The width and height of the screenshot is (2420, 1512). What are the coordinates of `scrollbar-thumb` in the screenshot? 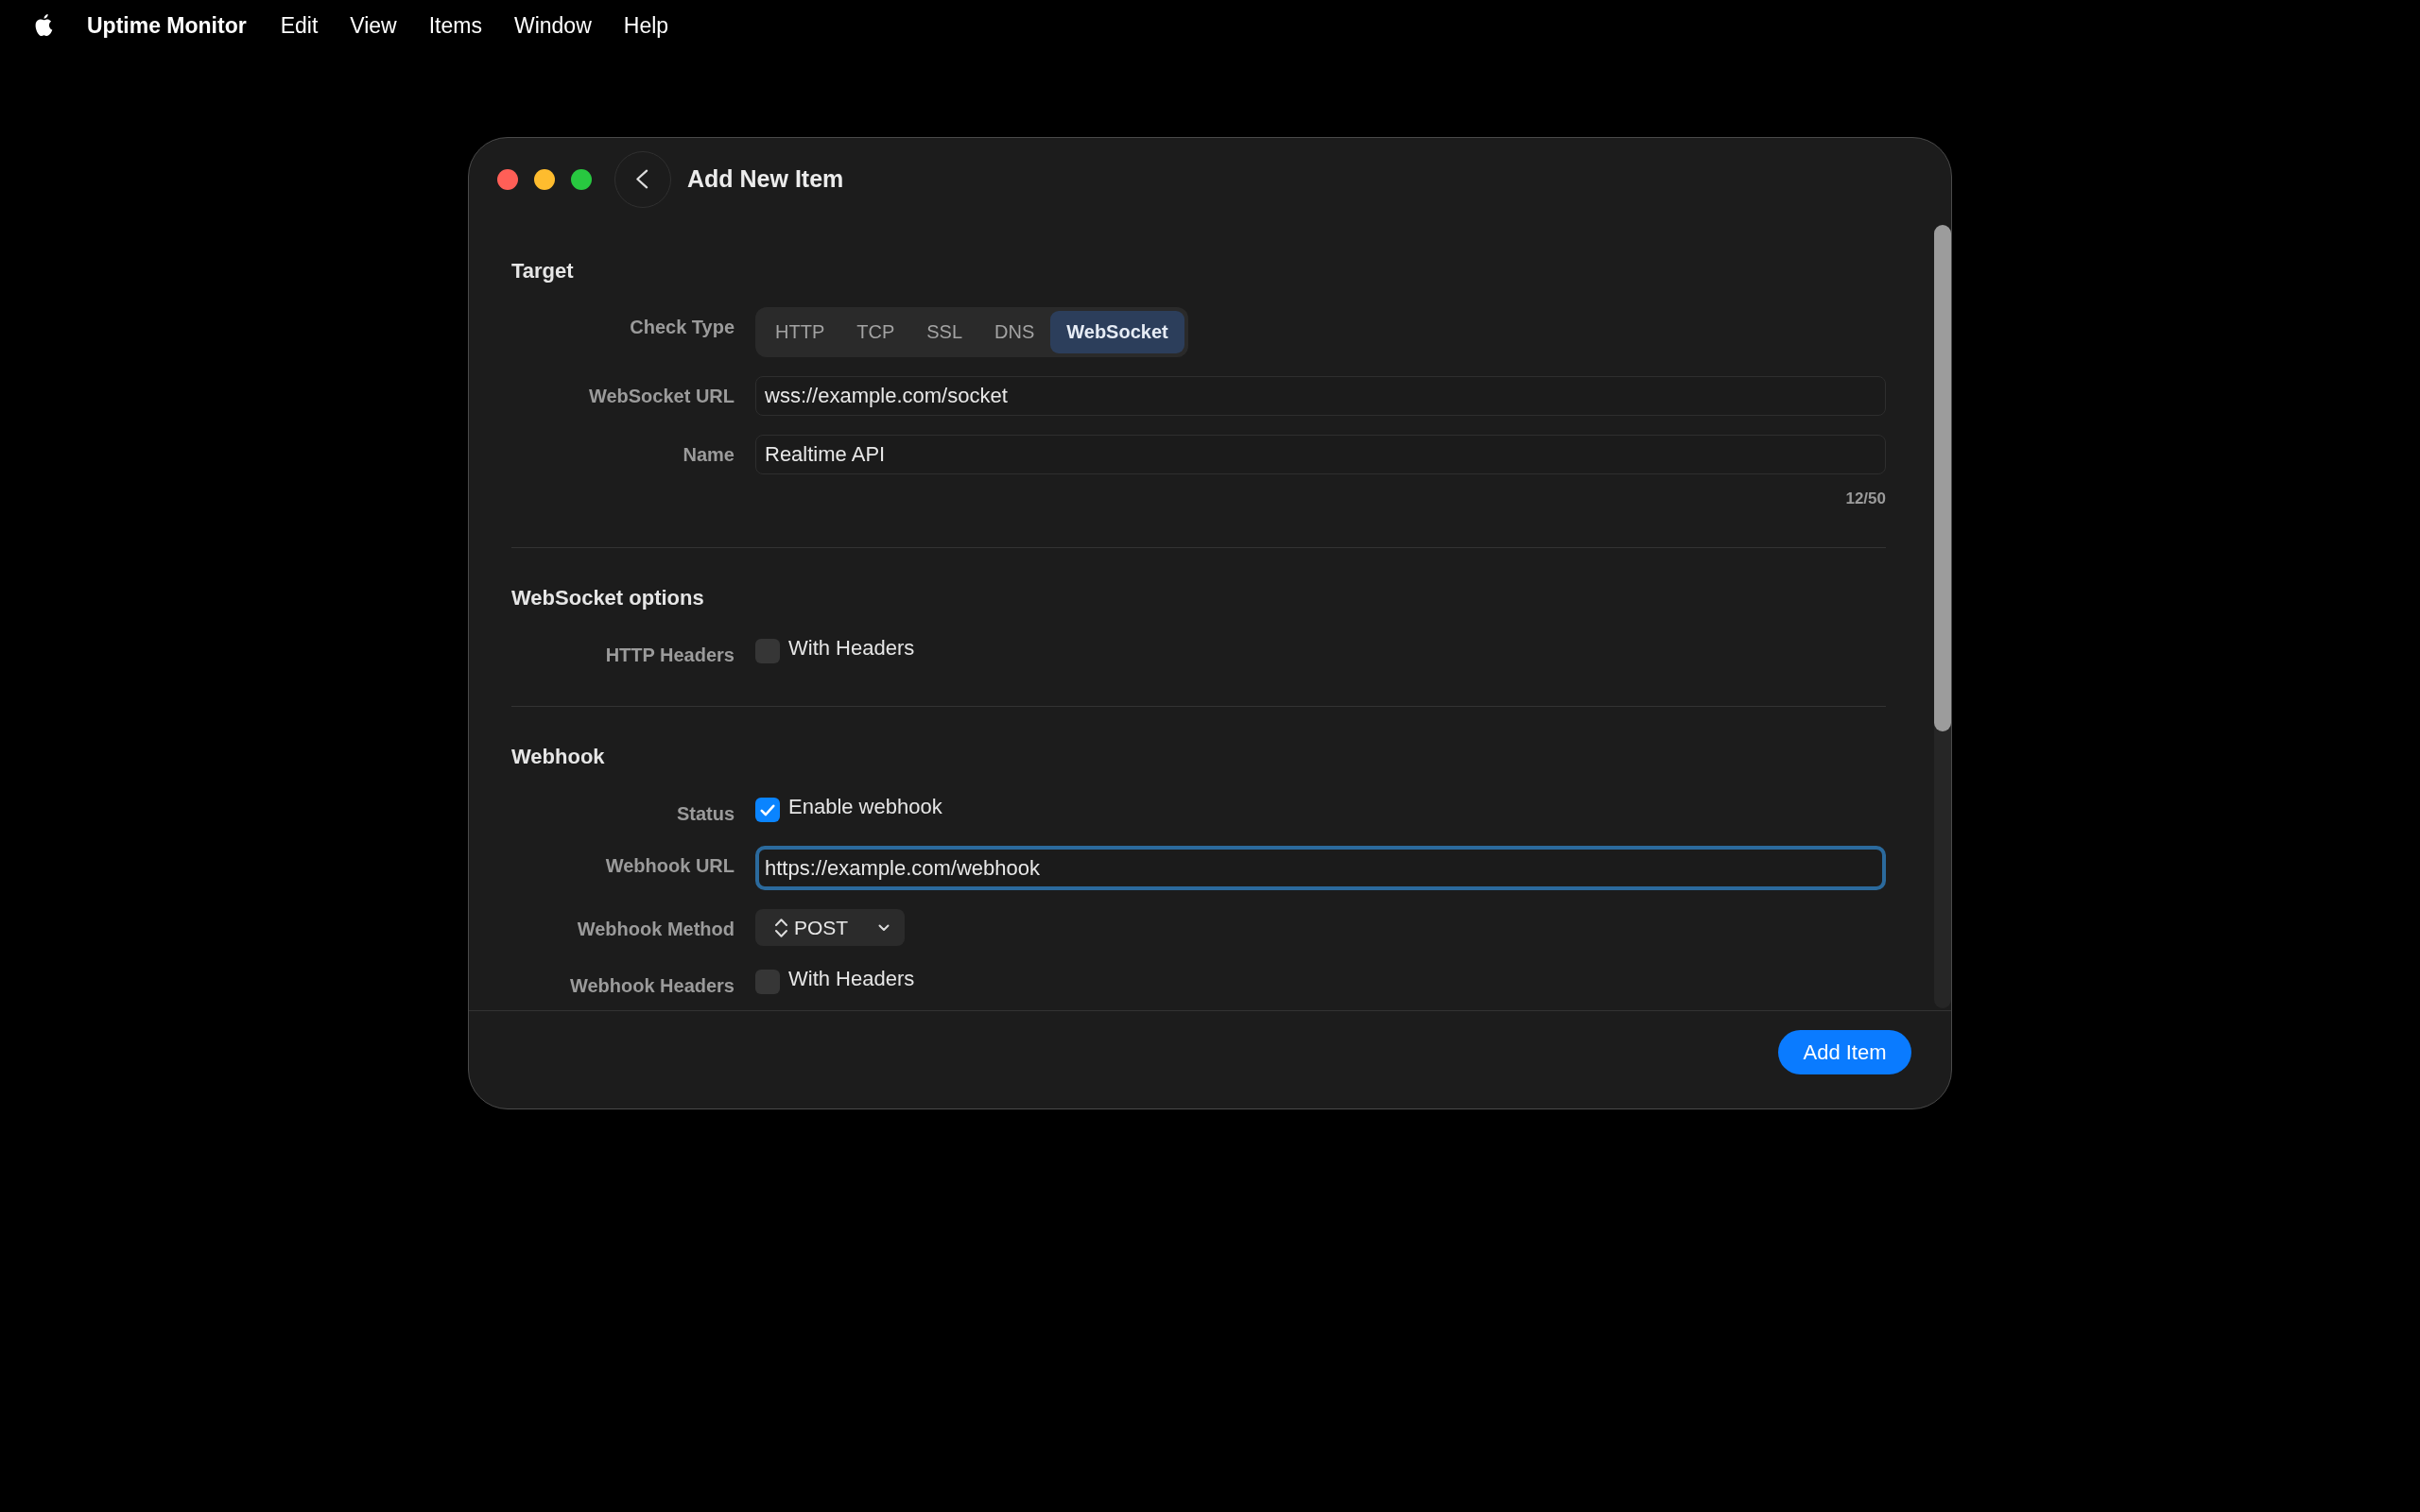 It's located at (1942, 478).